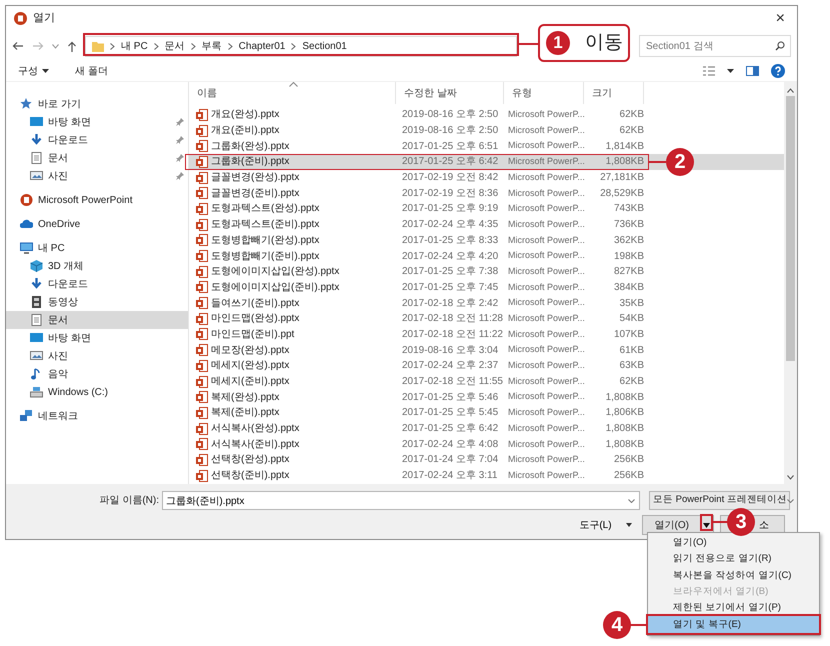 The width and height of the screenshot is (830, 646). I want to click on menu-item: 제한된 보기에서 열기(P), so click(733, 608).